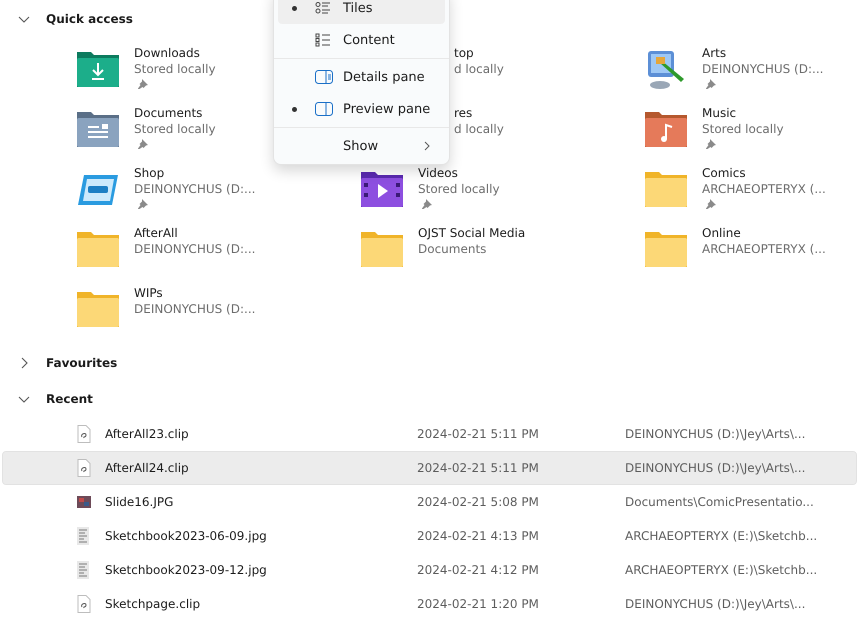 The height and width of the screenshot is (620, 857). Describe the element at coordinates (84, 502) in the screenshot. I see `image-thumbnail-icon` at that location.